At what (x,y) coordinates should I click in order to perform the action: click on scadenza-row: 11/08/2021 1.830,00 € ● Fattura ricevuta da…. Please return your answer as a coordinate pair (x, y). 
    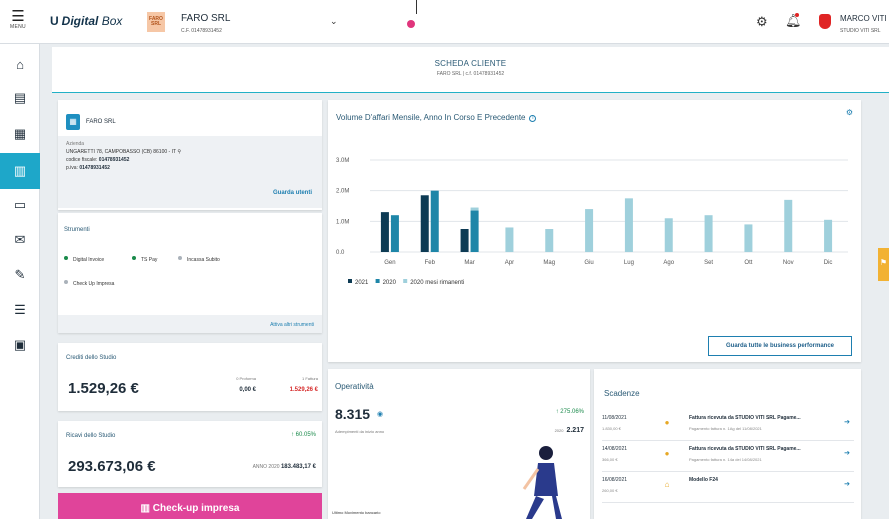
    Looking at the image, I should click on (728, 426).